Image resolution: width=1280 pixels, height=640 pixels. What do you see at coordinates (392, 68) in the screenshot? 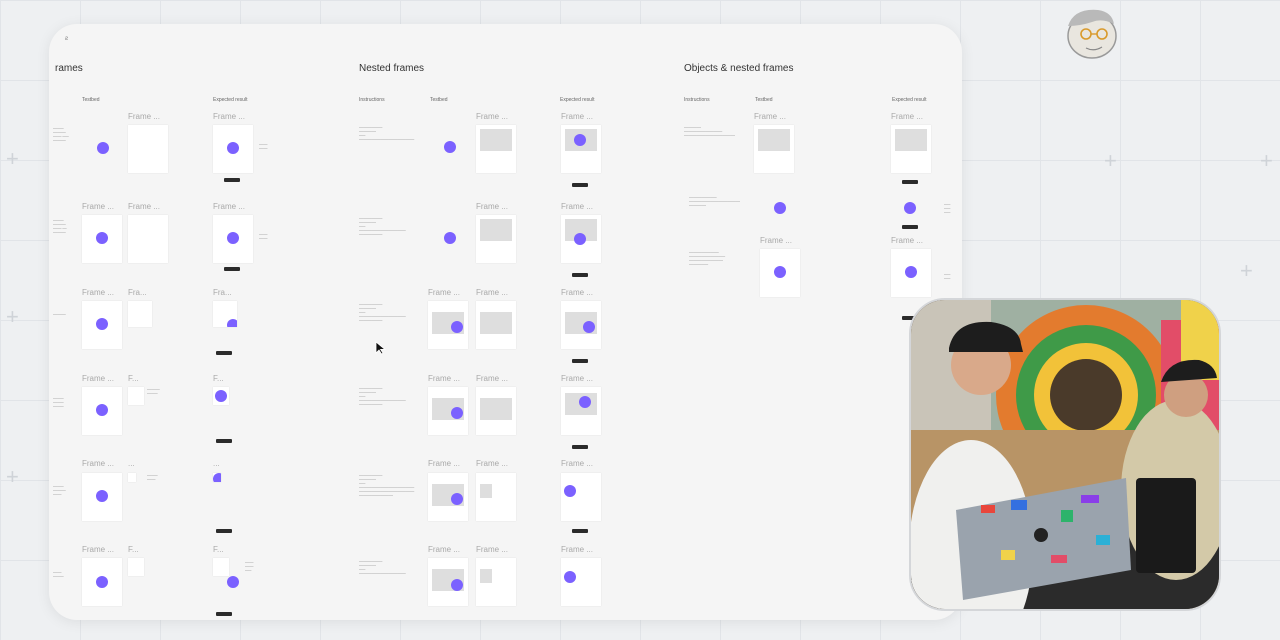
I see `section-title-nested-frames: Nested frames` at bounding box center [392, 68].